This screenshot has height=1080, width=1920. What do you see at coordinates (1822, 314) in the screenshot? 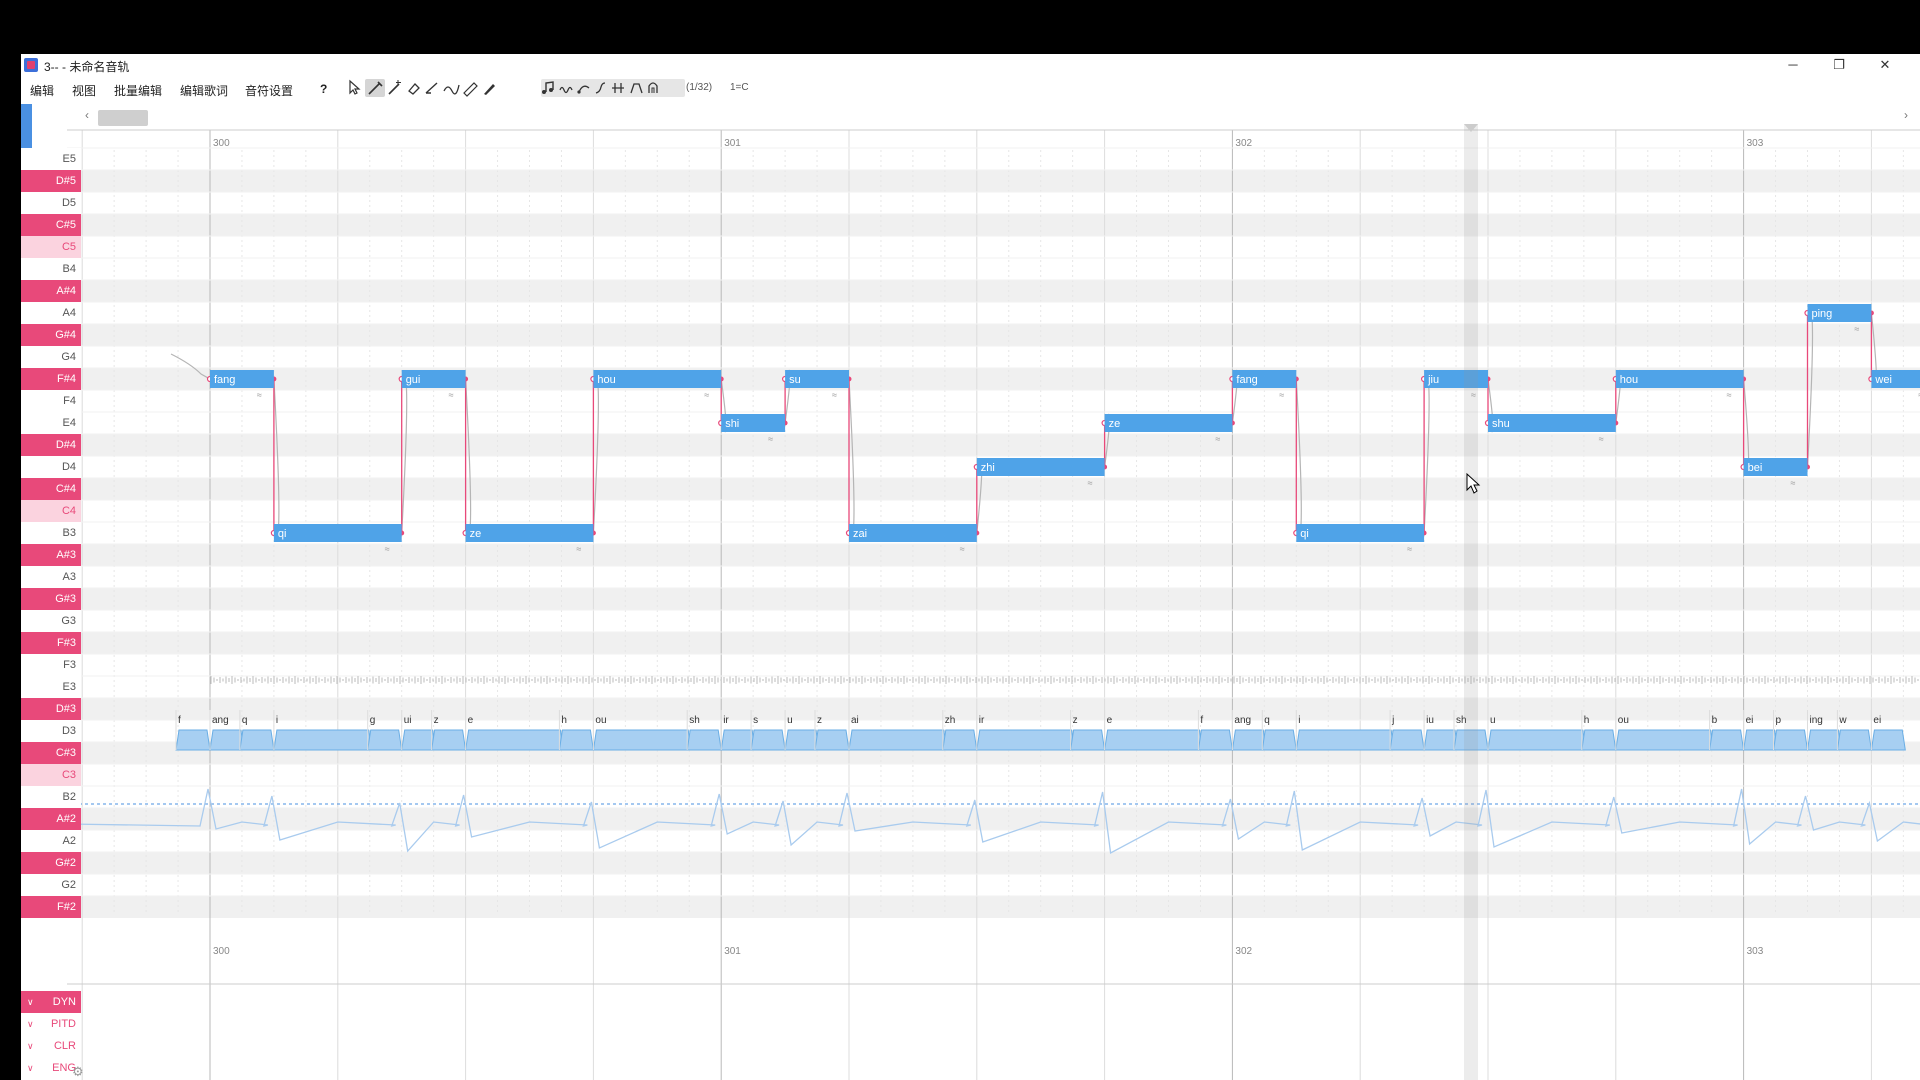
I see `note-lyric: ping` at bounding box center [1822, 314].